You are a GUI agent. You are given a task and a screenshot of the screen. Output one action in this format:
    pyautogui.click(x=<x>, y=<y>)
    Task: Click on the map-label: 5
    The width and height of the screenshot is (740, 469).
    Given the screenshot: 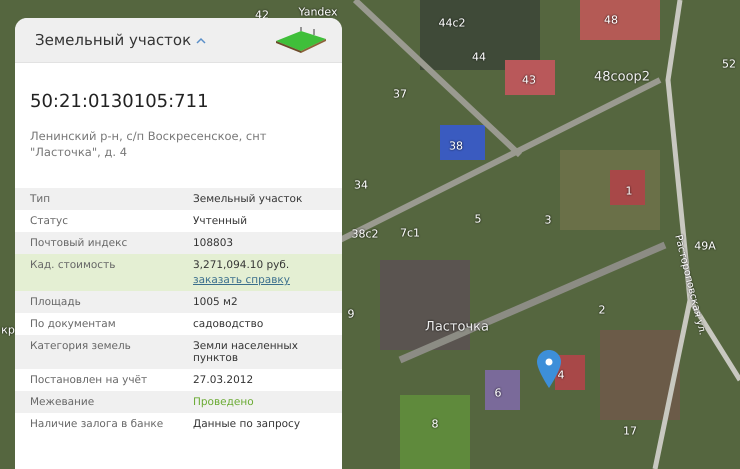 What is the action you would take?
    pyautogui.click(x=478, y=219)
    